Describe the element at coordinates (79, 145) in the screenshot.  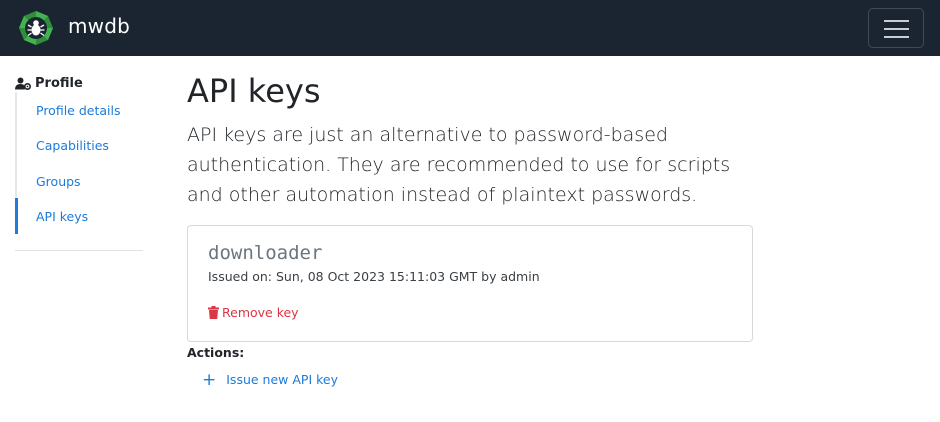
I see `sidebar-item-capabilities: Capabilities` at that location.